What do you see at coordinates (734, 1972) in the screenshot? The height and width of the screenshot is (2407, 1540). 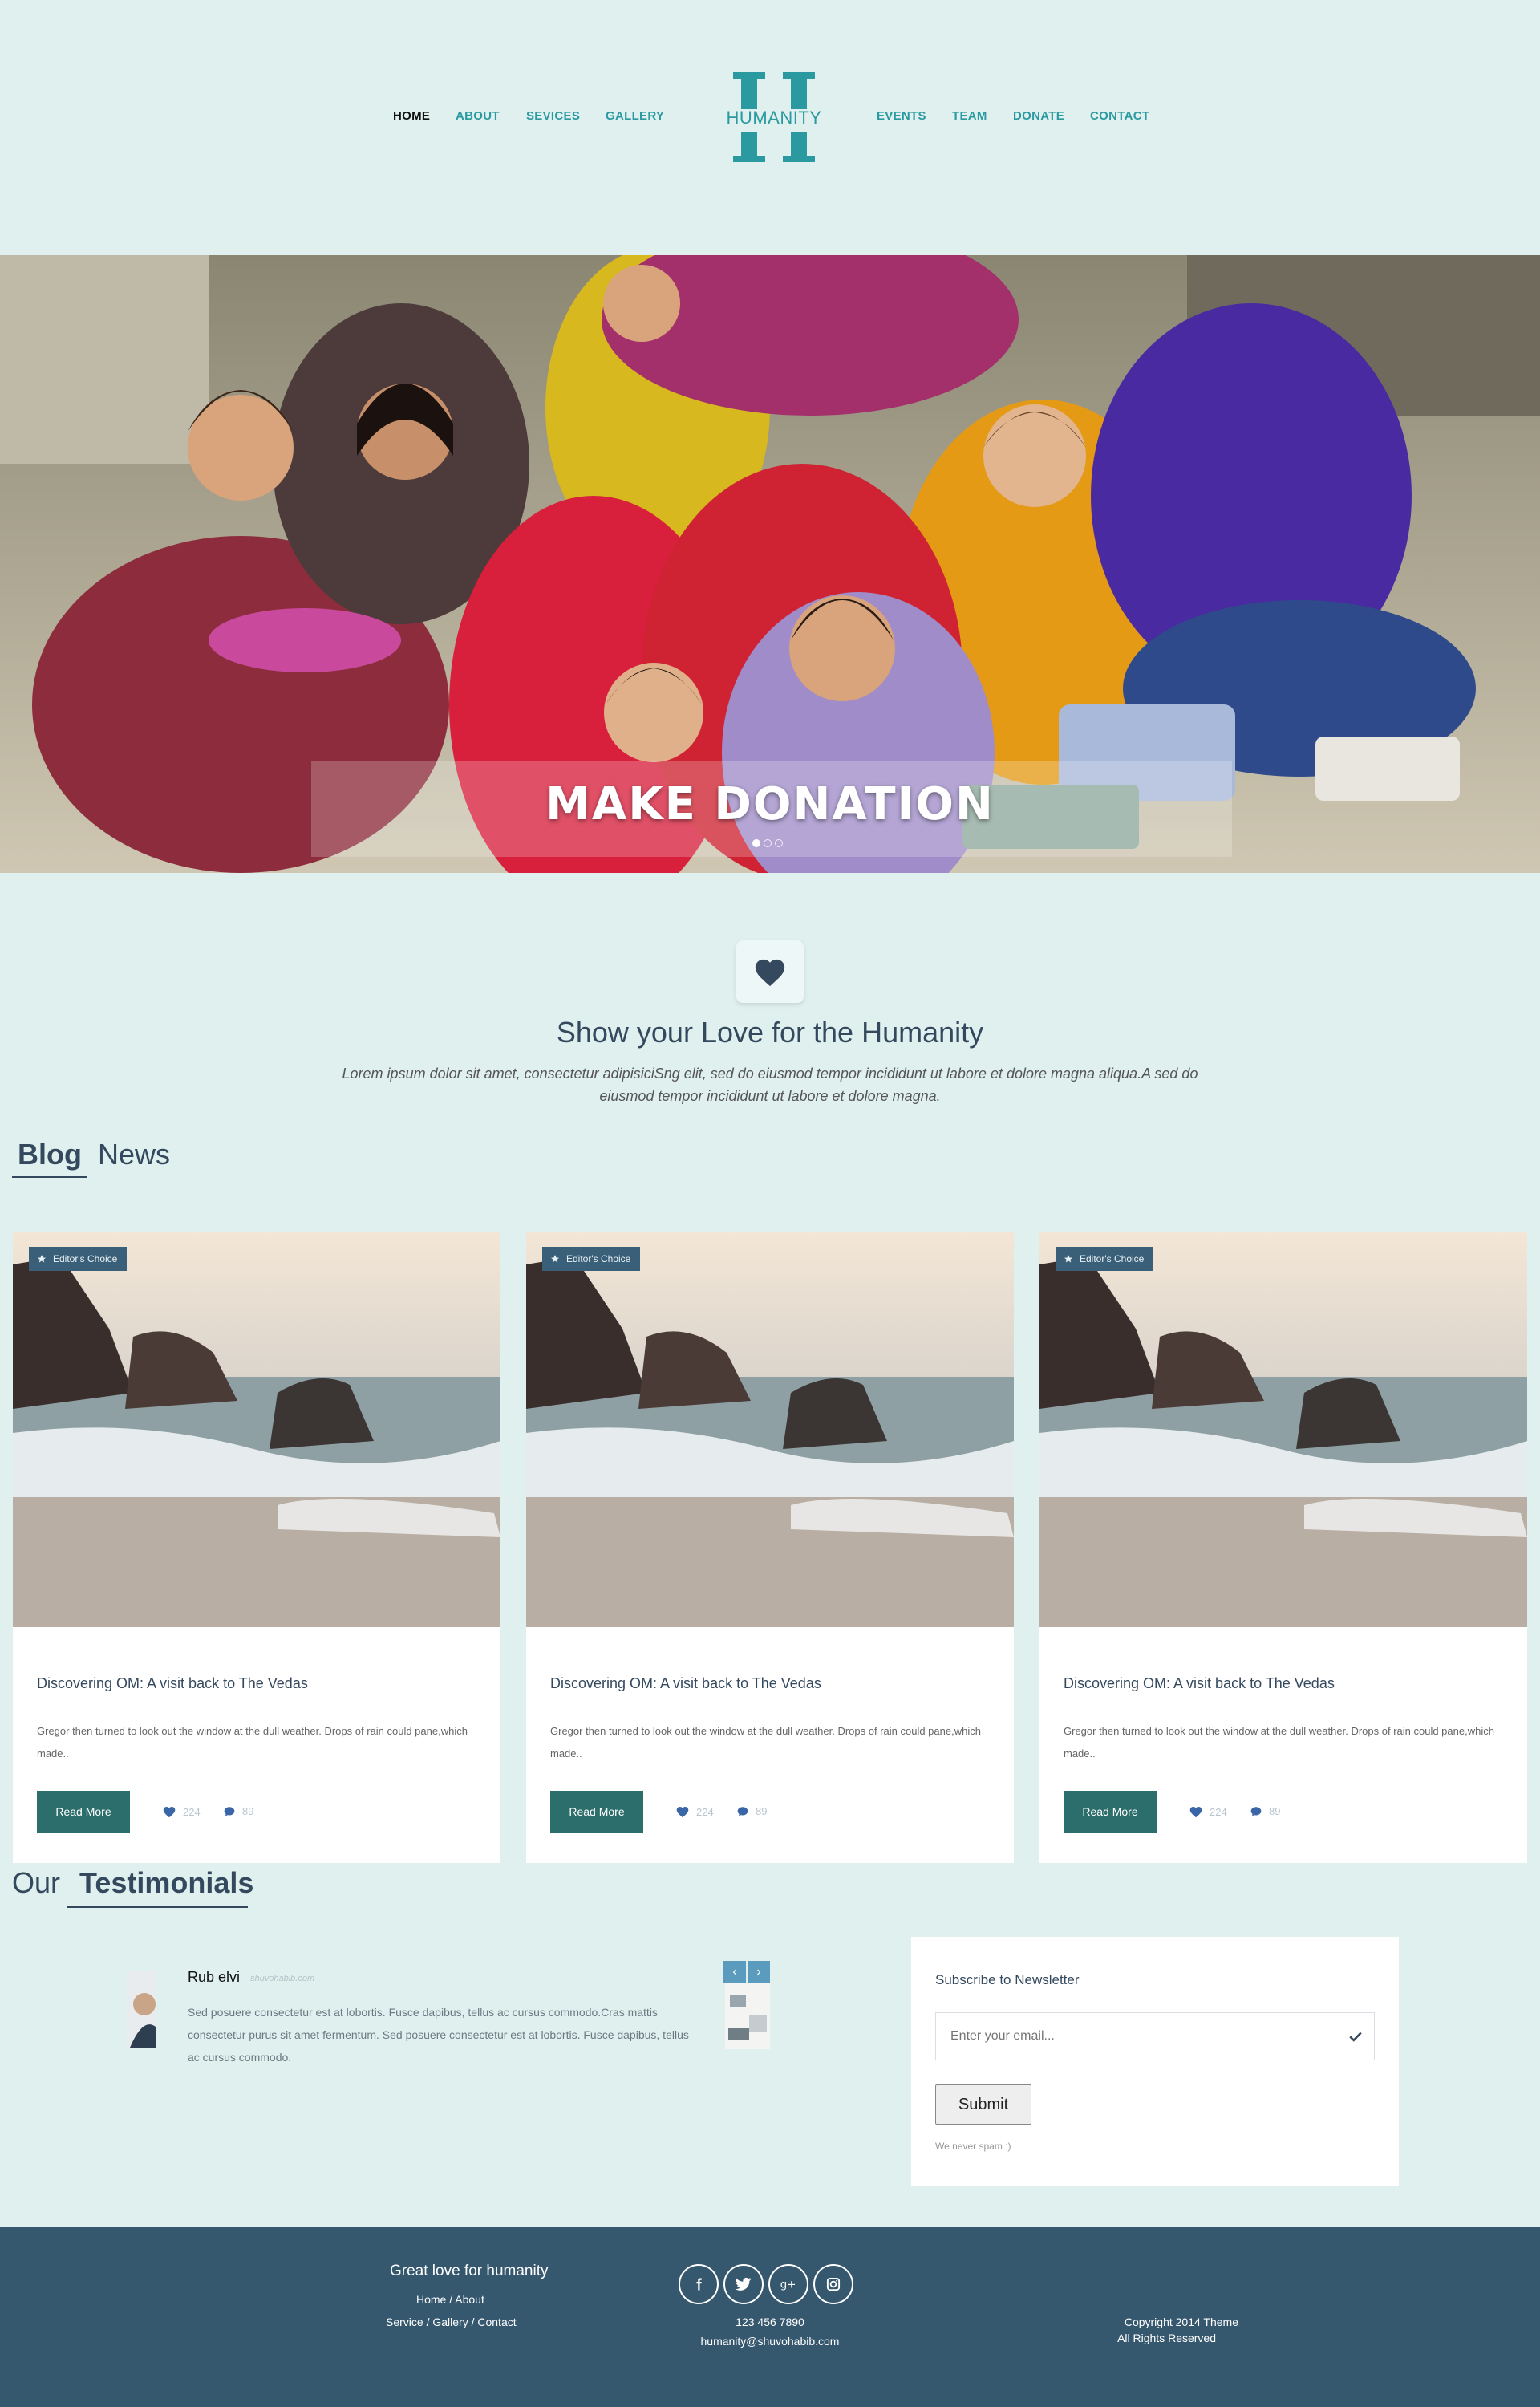 I see `testimonial-prev-button: ‹` at bounding box center [734, 1972].